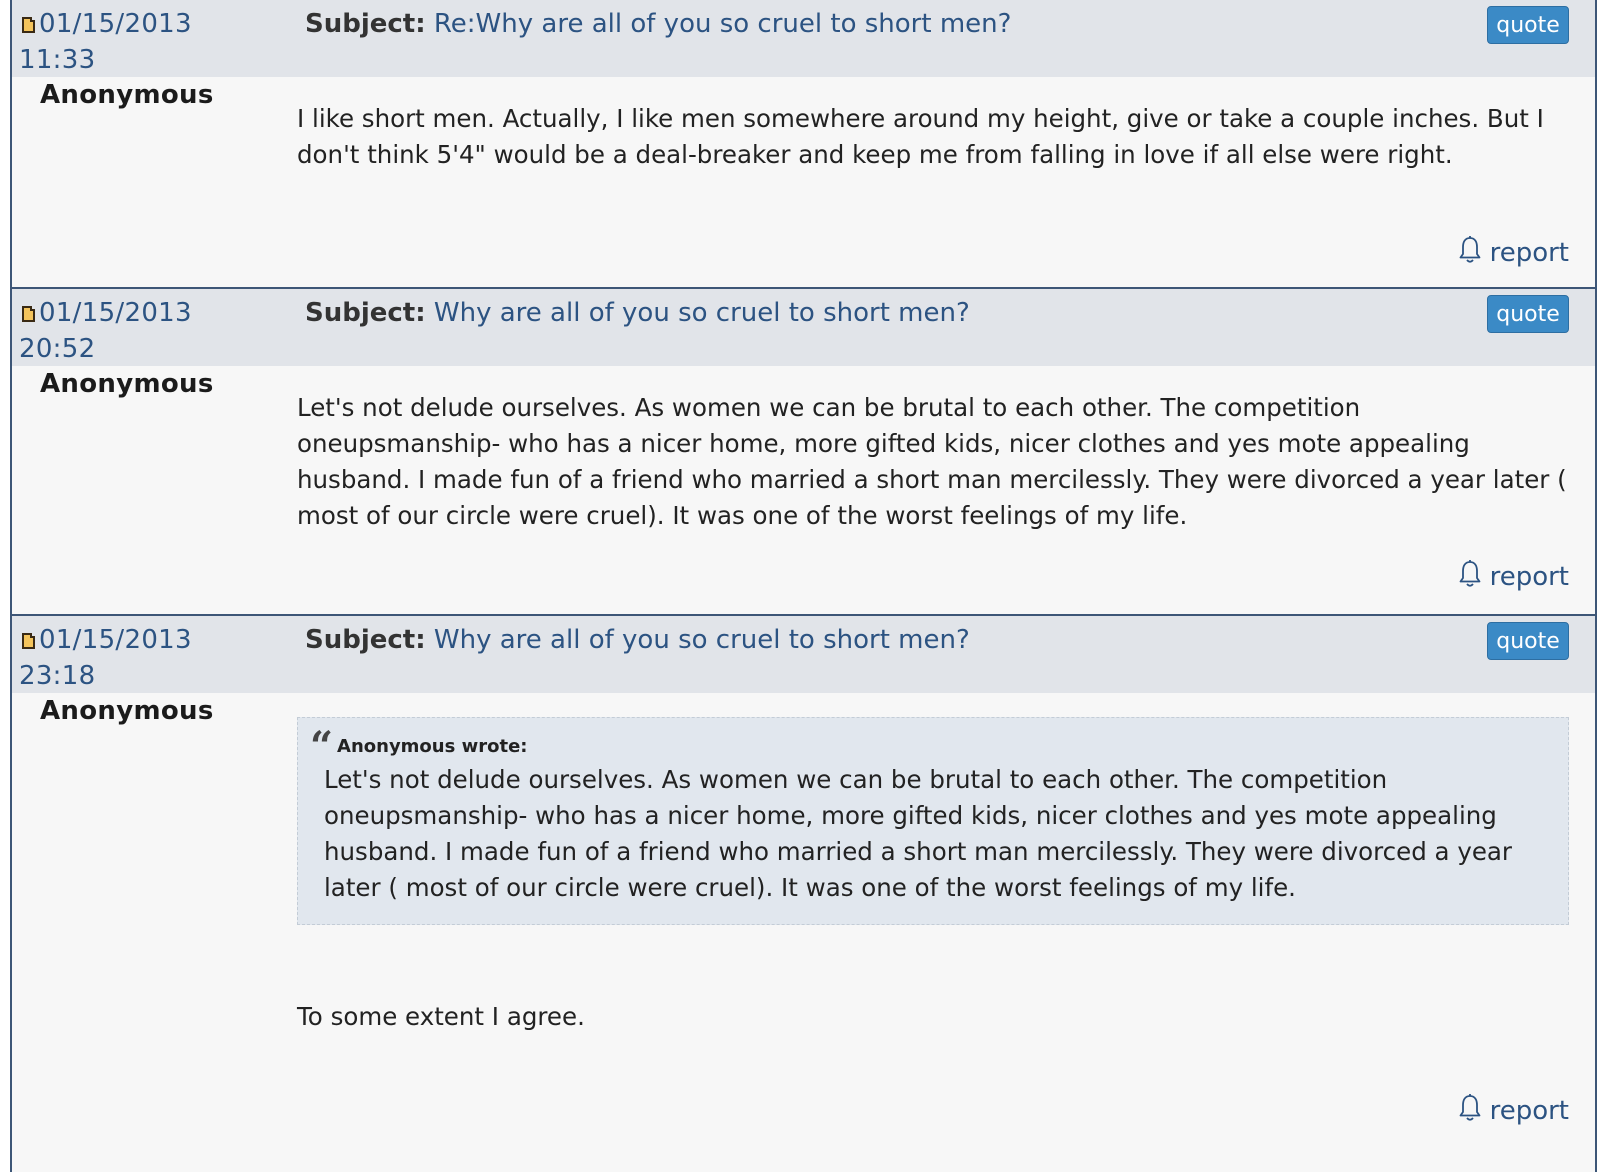 The image size is (1600, 1172). What do you see at coordinates (139, 331) in the screenshot?
I see `post-date: 01/15/2013 20:52` at bounding box center [139, 331].